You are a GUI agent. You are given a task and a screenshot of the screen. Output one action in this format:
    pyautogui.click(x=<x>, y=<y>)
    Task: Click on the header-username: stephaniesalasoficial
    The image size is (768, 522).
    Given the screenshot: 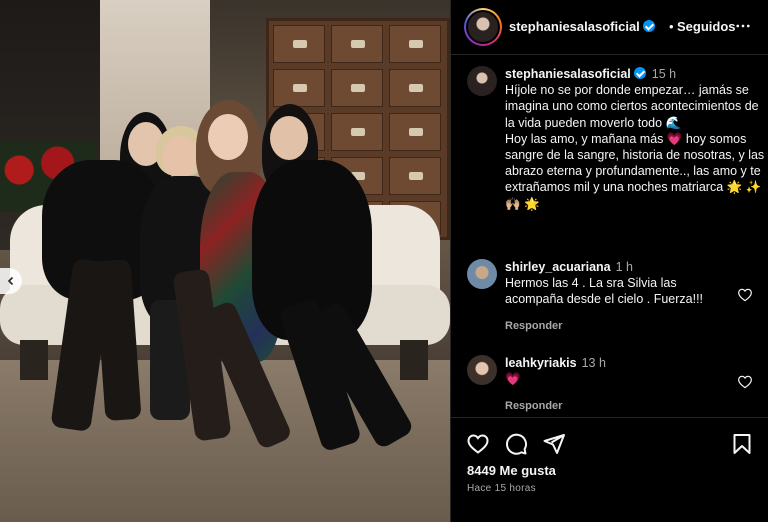 What is the action you would take?
    pyautogui.click(x=582, y=26)
    